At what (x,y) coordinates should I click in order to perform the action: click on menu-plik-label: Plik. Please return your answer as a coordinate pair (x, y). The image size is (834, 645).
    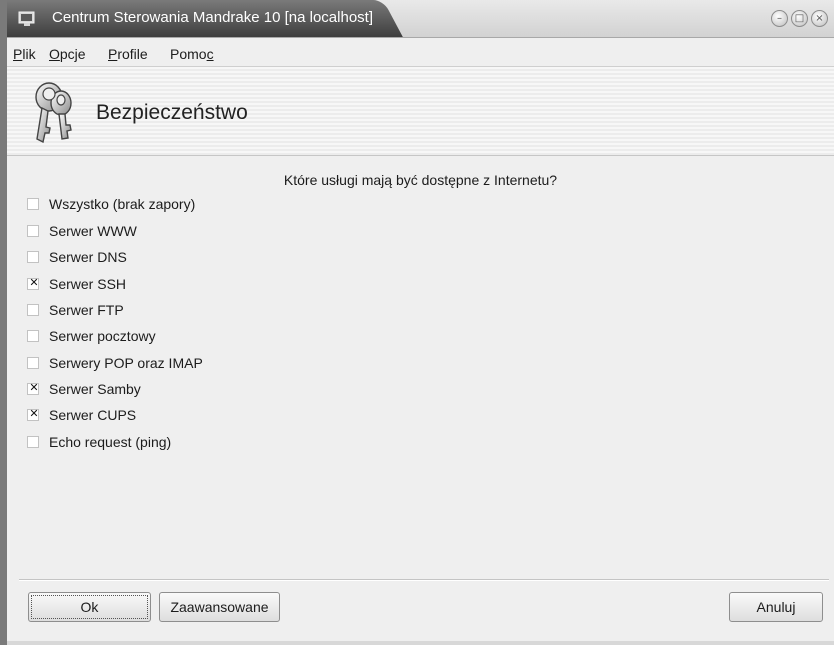
    Looking at the image, I should click on (24, 54).